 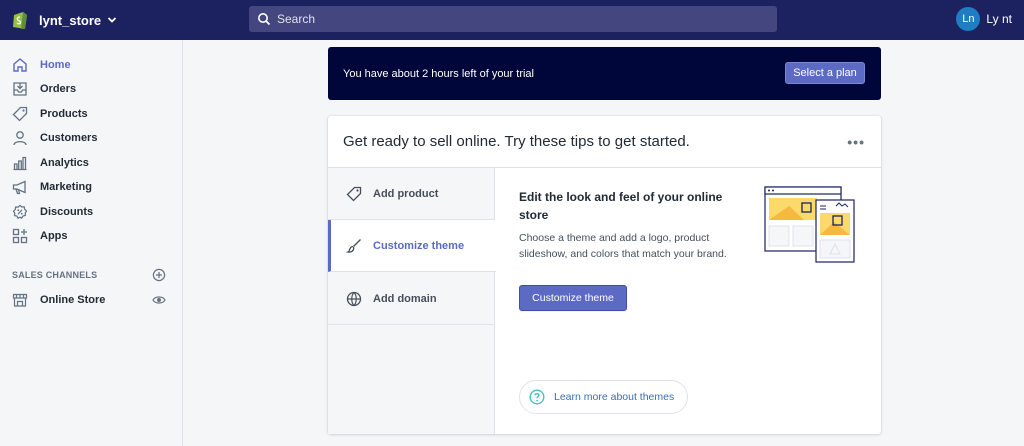 What do you see at coordinates (573, 298) in the screenshot?
I see `customize-theme-button: Customize theme` at bounding box center [573, 298].